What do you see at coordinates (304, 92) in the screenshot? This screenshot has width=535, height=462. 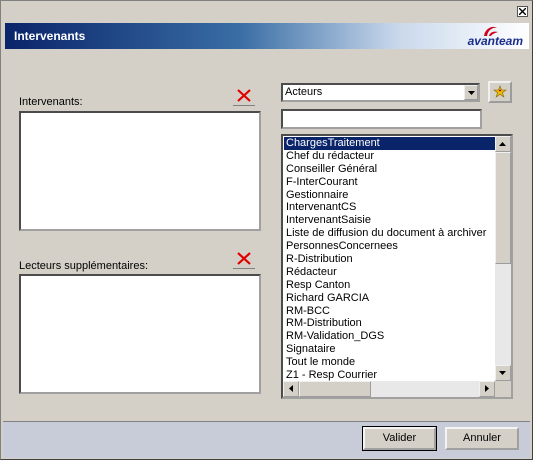 I see `actor-type-value: Acteurs` at bounding box center [304, 92].